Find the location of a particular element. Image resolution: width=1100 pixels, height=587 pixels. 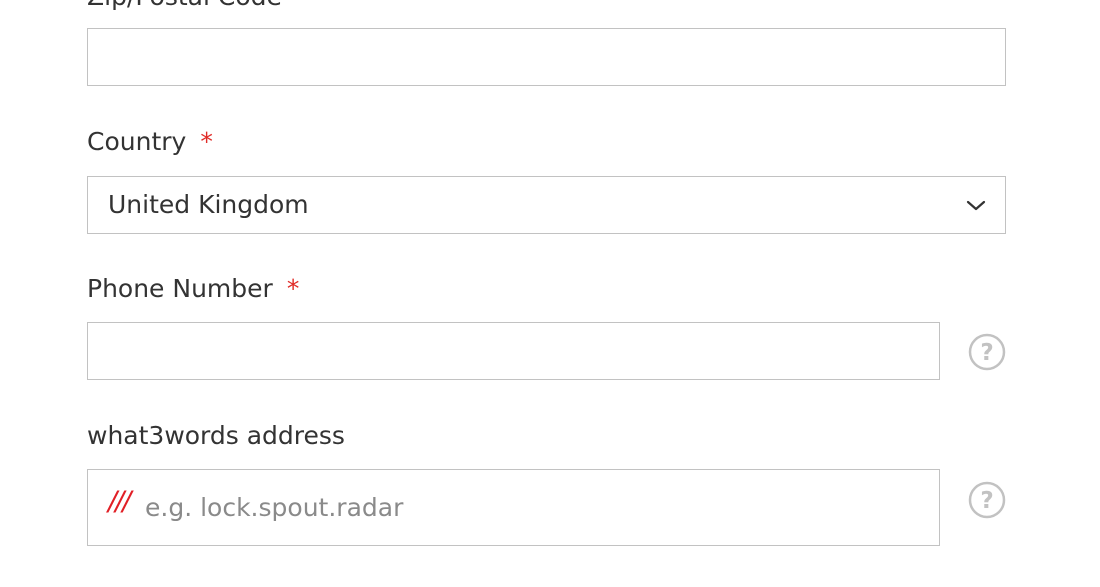

phone-label-text: Phone Number is located at coordinates (180, 288).